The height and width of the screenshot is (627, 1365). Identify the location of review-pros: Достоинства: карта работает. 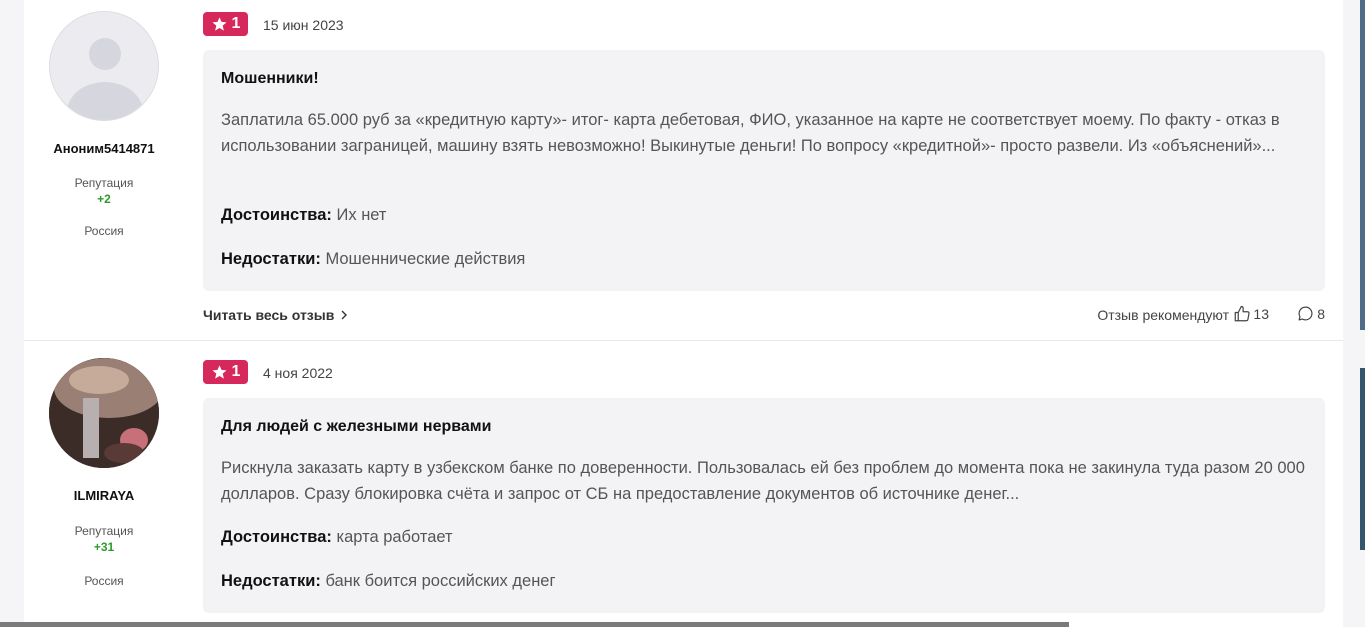
(337, 537).